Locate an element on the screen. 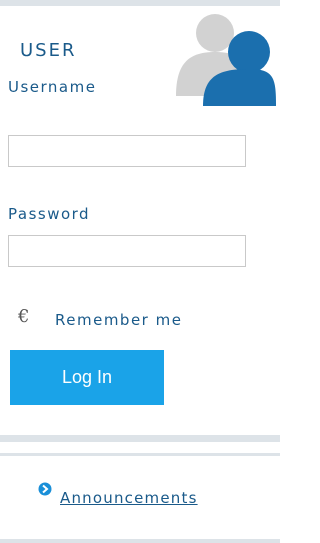 The image size is (320, 543). announcements-item: Announcements is located at coordinates (153, 496).